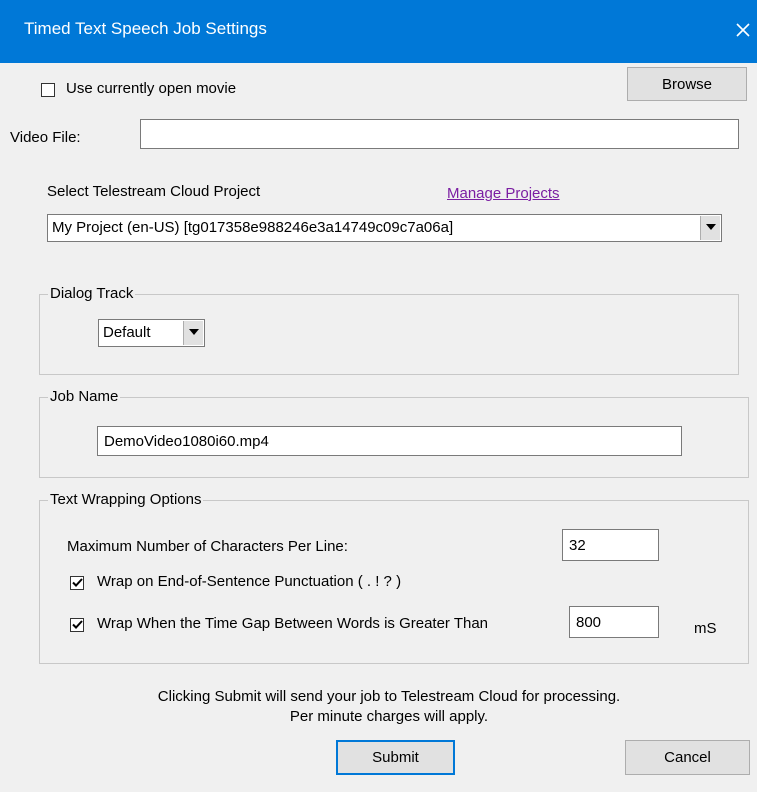 This screenshot has width=757, height=792. I want to click on wrap-gap-checkbox, so click(77, 625).